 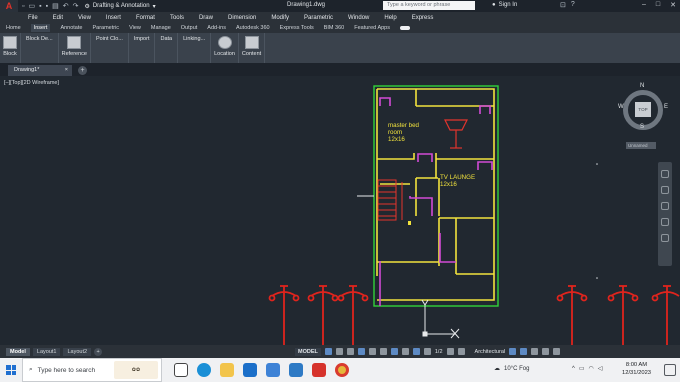 I want to click on ribbon-minimize-toggle, so click(x=405, y=28).